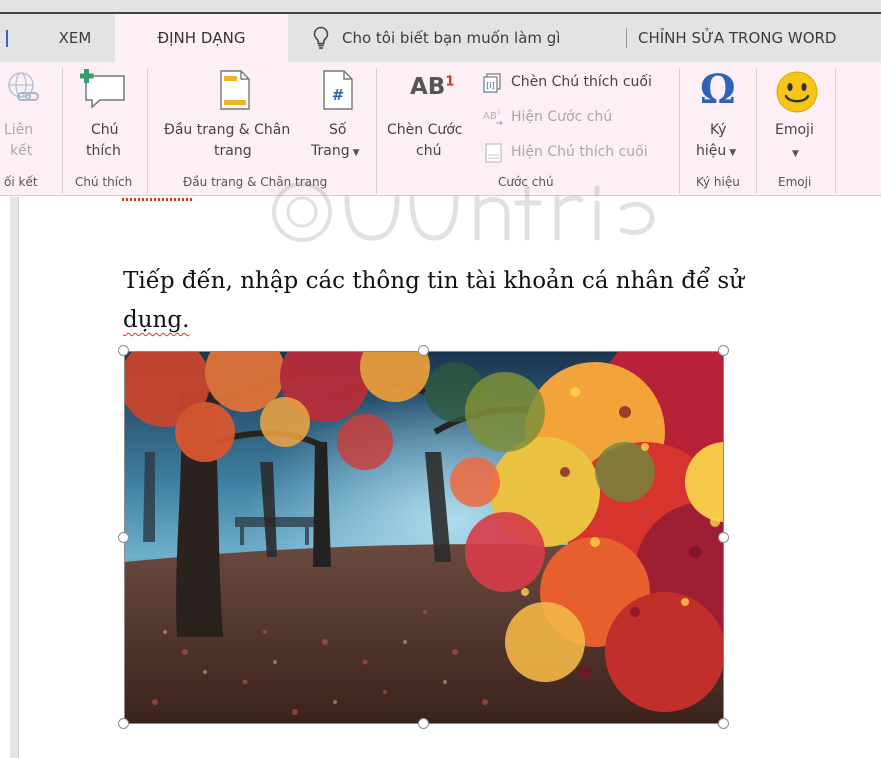  Describe the element at coordinates (103, 151) in the screenshot. I see `comment-label-2: thích` at that location.